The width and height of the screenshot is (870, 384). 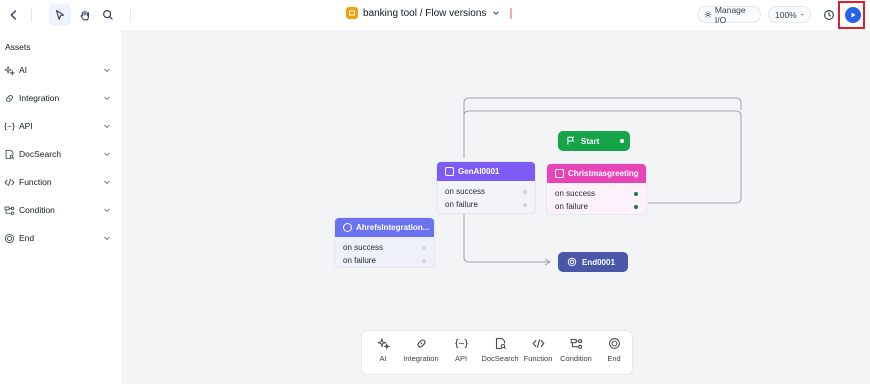 I want to click on palette-item-label: Function, so click(x=538, y=358).